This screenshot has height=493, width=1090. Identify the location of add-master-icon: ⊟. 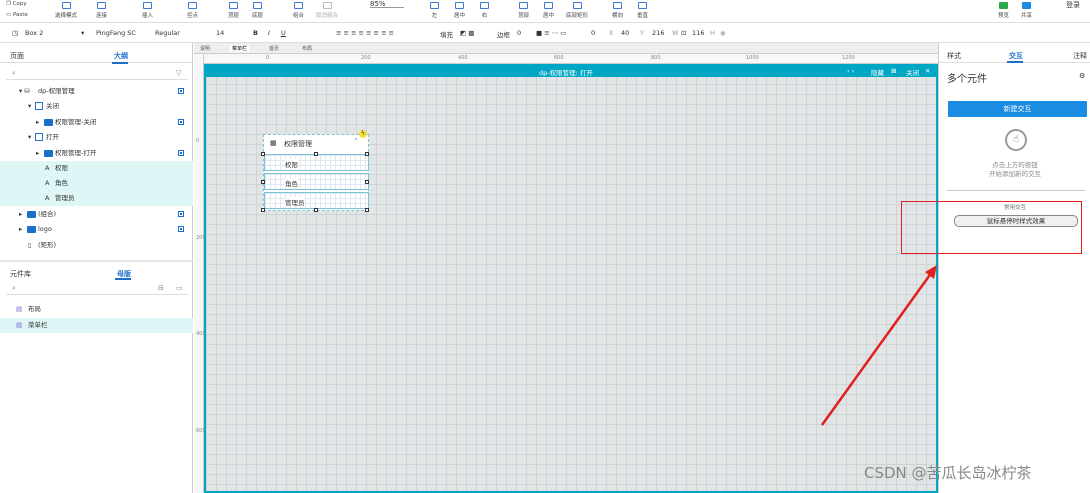
(161, 288).